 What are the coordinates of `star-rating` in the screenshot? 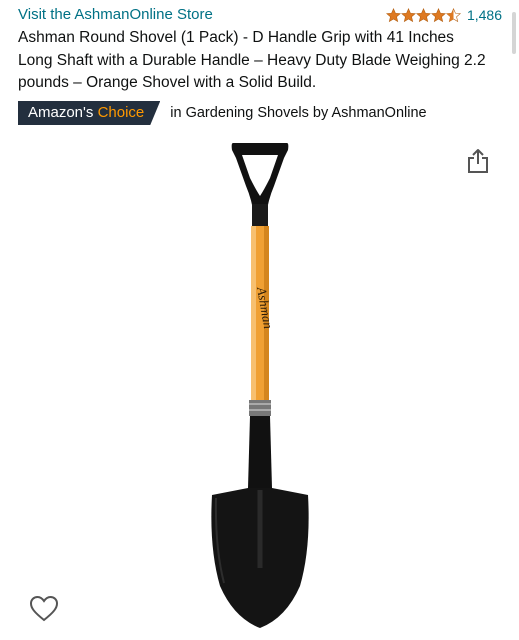 It's located at (423, 15).